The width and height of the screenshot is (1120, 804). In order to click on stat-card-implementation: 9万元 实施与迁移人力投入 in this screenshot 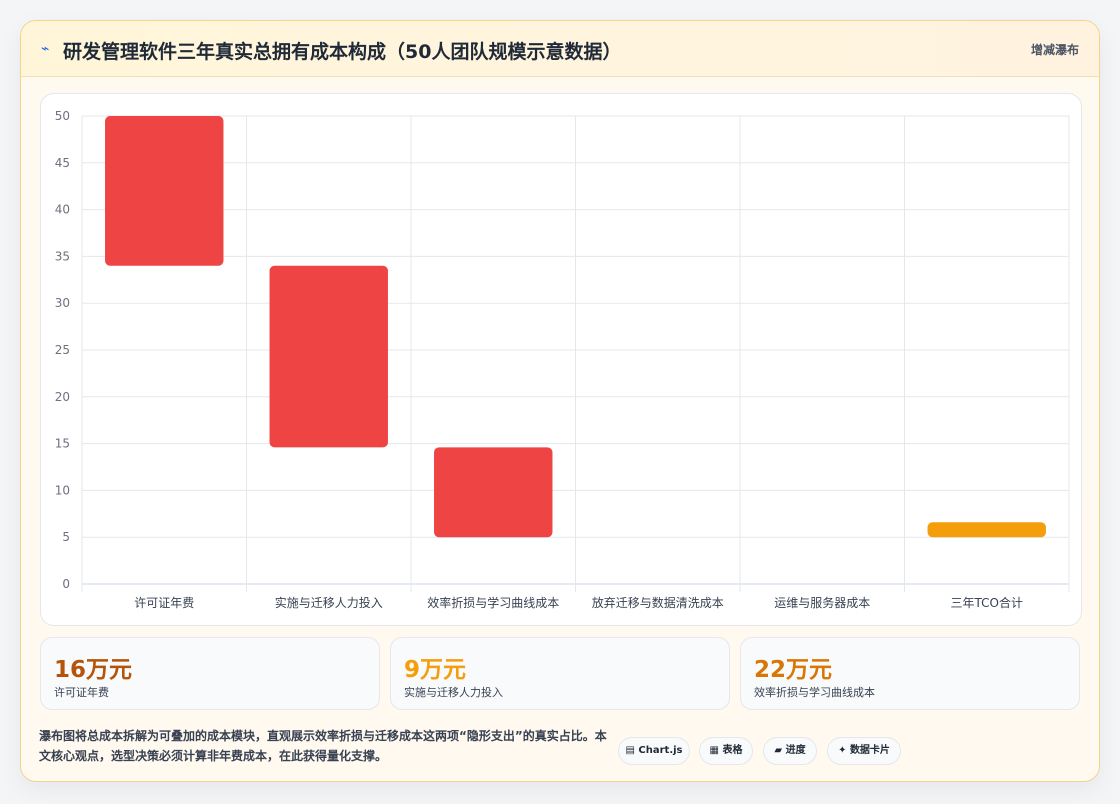, I will do `click(560, 673)`.